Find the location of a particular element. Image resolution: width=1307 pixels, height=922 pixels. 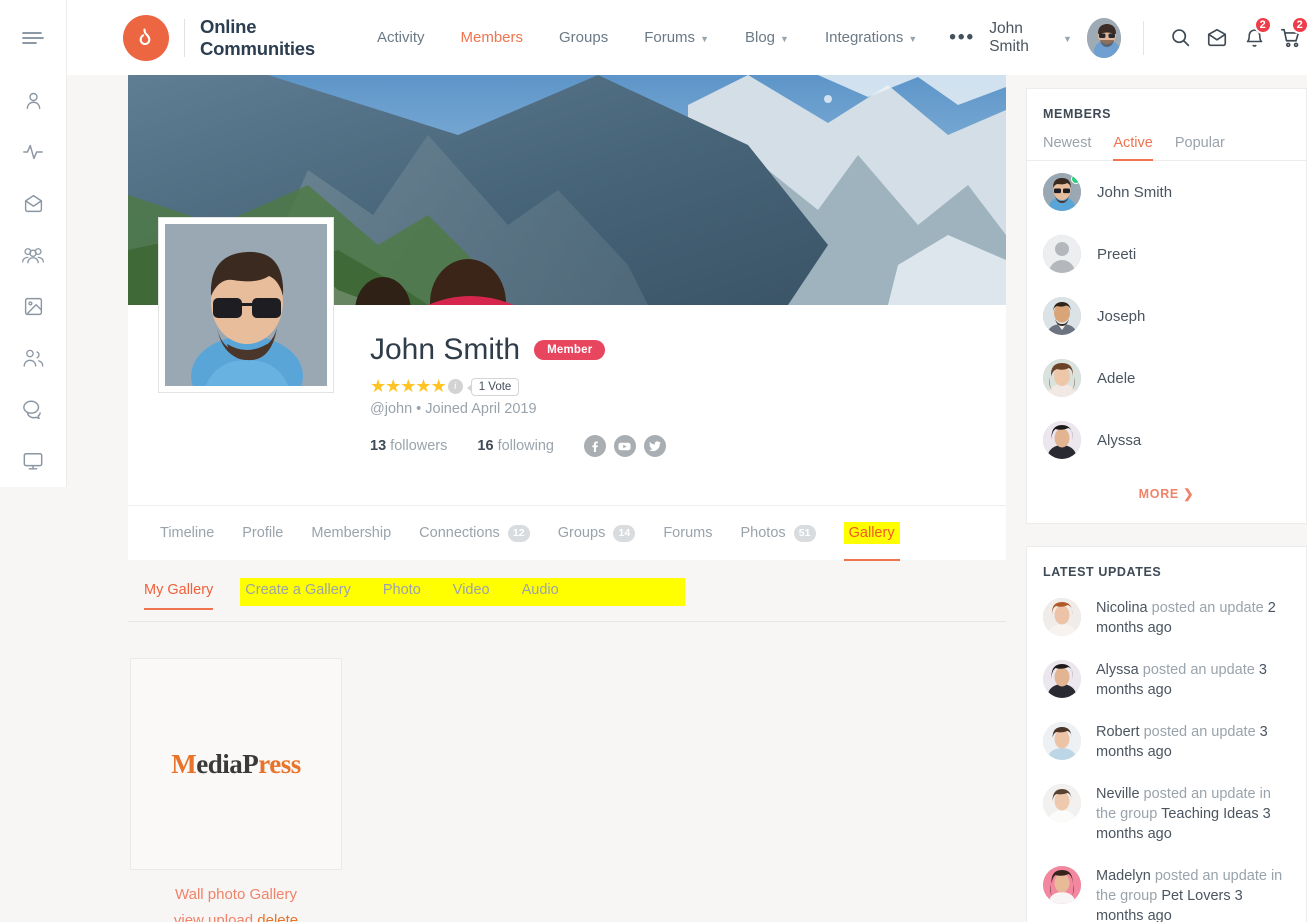

sidebar-item-friends is located at coordinates (33, 358).